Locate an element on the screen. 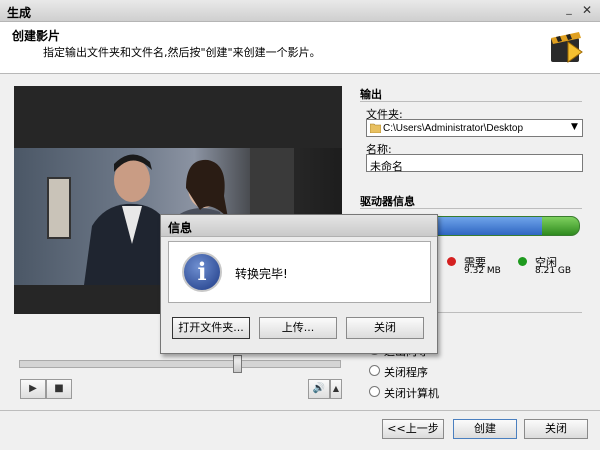  wizard-header: 创建影片 指定输出文件夹和文件名,然后按"创建"来创建一个影片。 is located at coordinates (300, 48).